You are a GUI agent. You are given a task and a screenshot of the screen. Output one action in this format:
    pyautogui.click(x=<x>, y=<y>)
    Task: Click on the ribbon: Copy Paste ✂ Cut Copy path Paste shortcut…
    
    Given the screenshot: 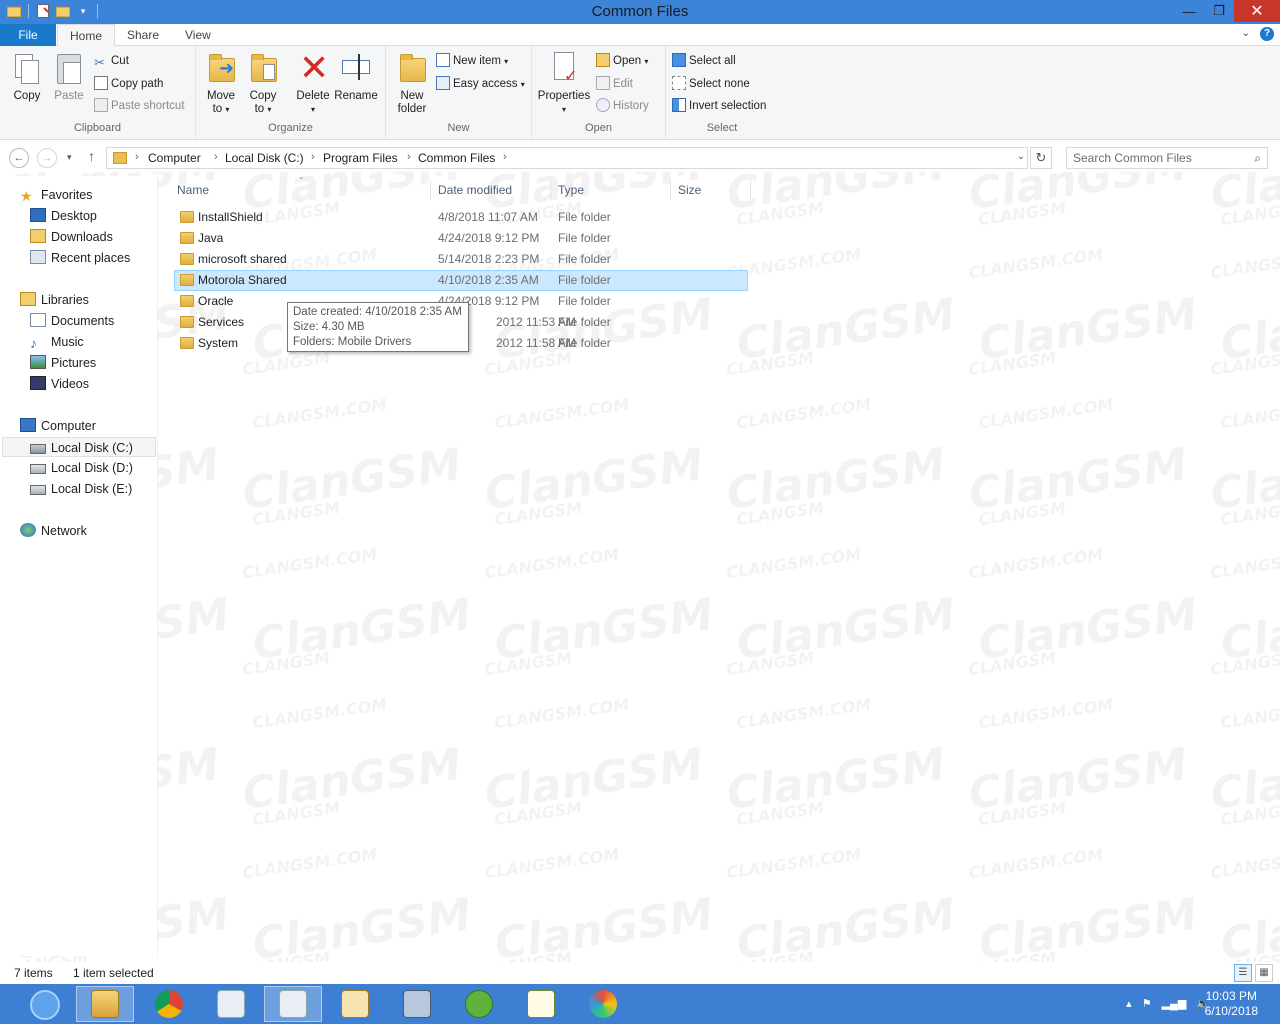 What is the action you would take?
    pyautogui.click(x=640, y=93)
    